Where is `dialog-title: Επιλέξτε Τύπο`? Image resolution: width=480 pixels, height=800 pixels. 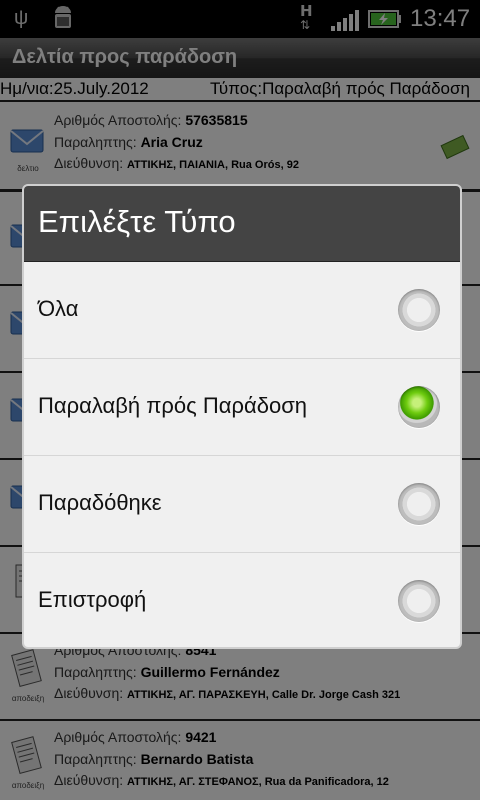
dialog-title: Επιλέξτε Τύπο is located at coordinates (137, 221).